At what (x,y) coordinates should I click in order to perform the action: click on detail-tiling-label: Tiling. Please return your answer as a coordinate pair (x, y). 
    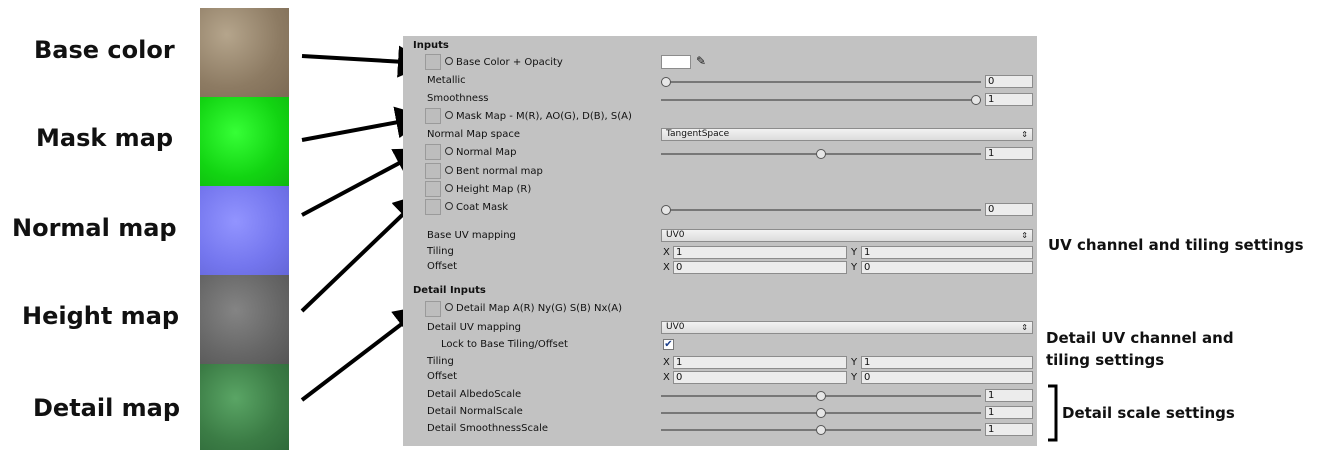
    Looking at the image, I should click on (440, 361).